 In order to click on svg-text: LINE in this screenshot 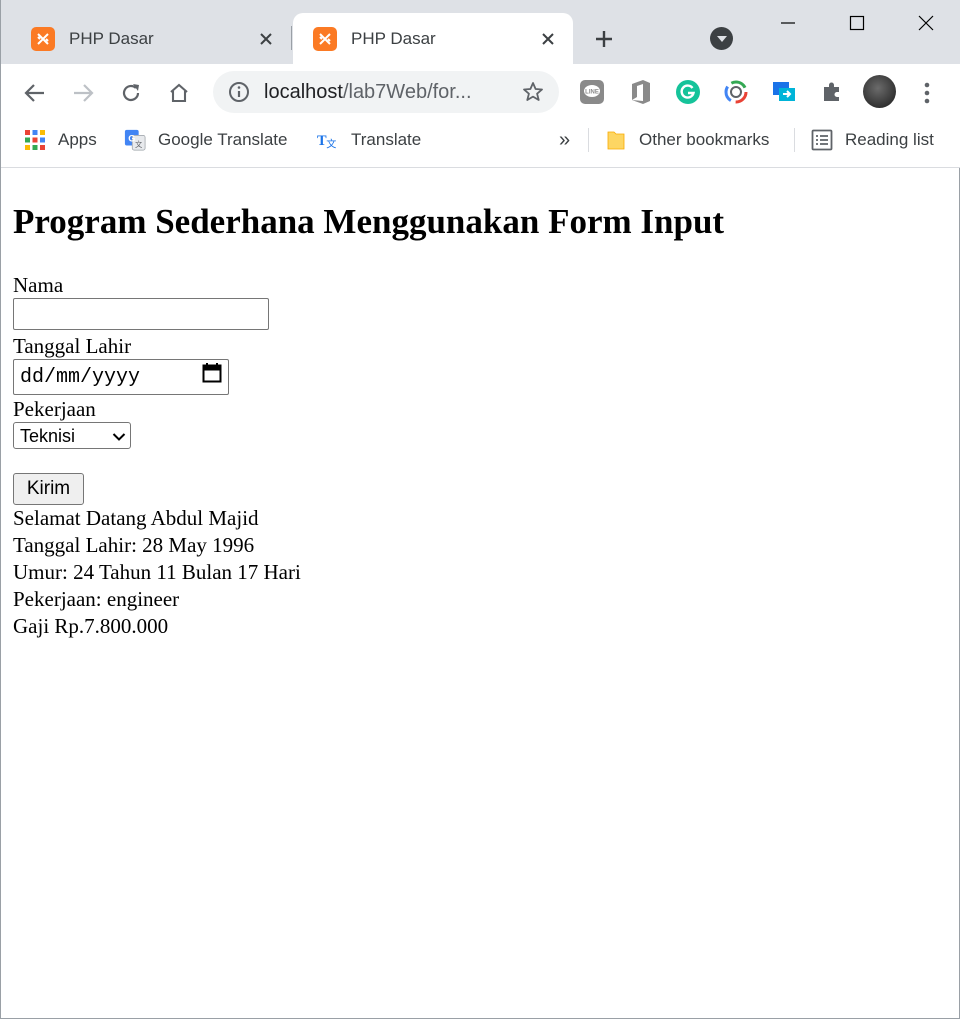, I will do `click(592, 93)`.